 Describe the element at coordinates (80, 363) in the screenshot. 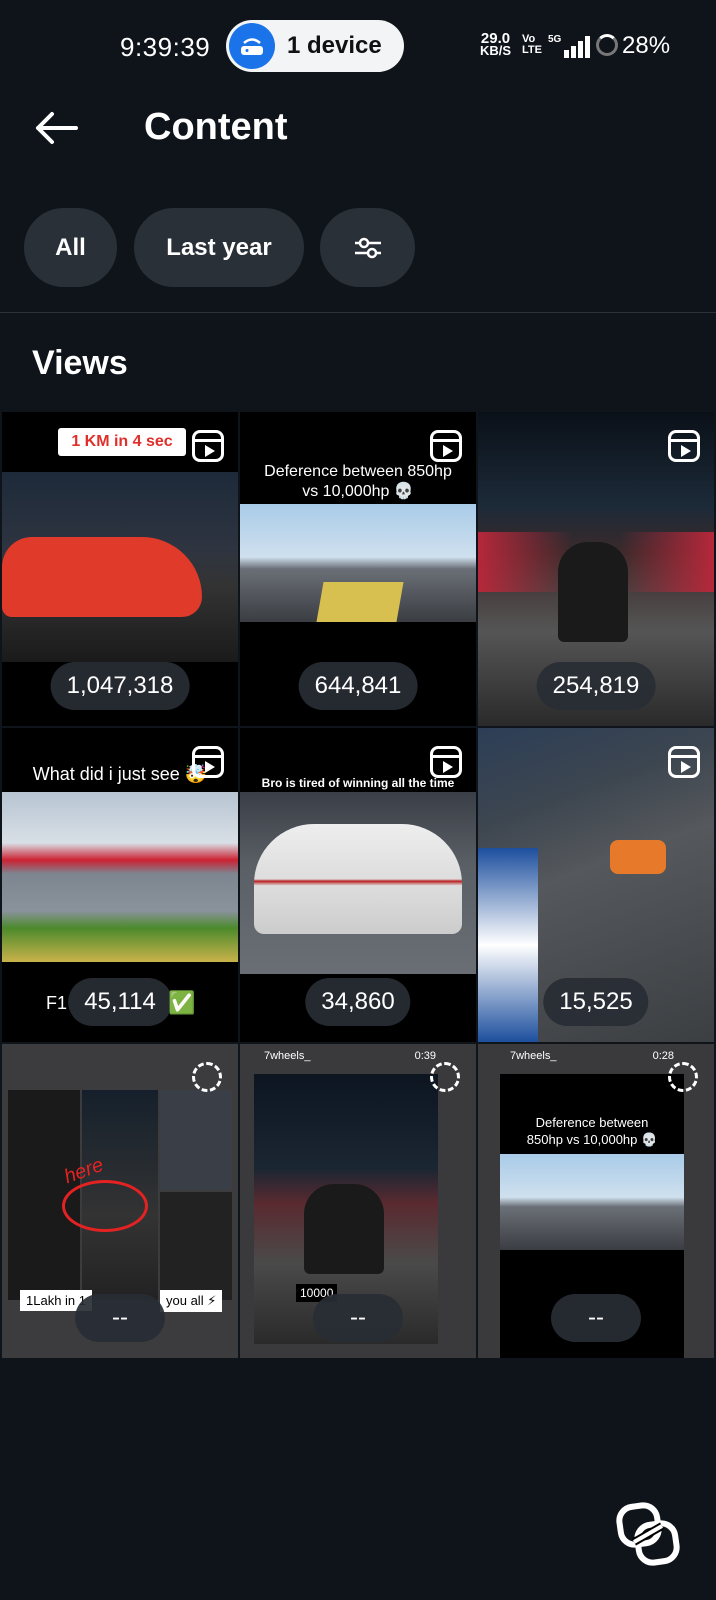

I see `section-title: Views` at that location.